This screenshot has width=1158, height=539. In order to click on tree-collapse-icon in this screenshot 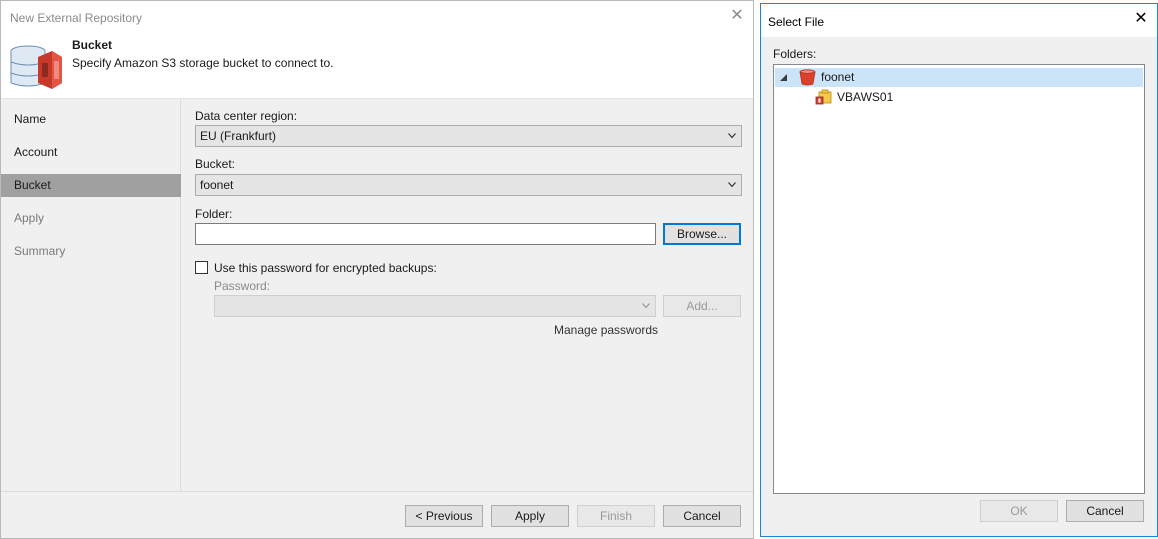, I will do `click(783, 77)`.